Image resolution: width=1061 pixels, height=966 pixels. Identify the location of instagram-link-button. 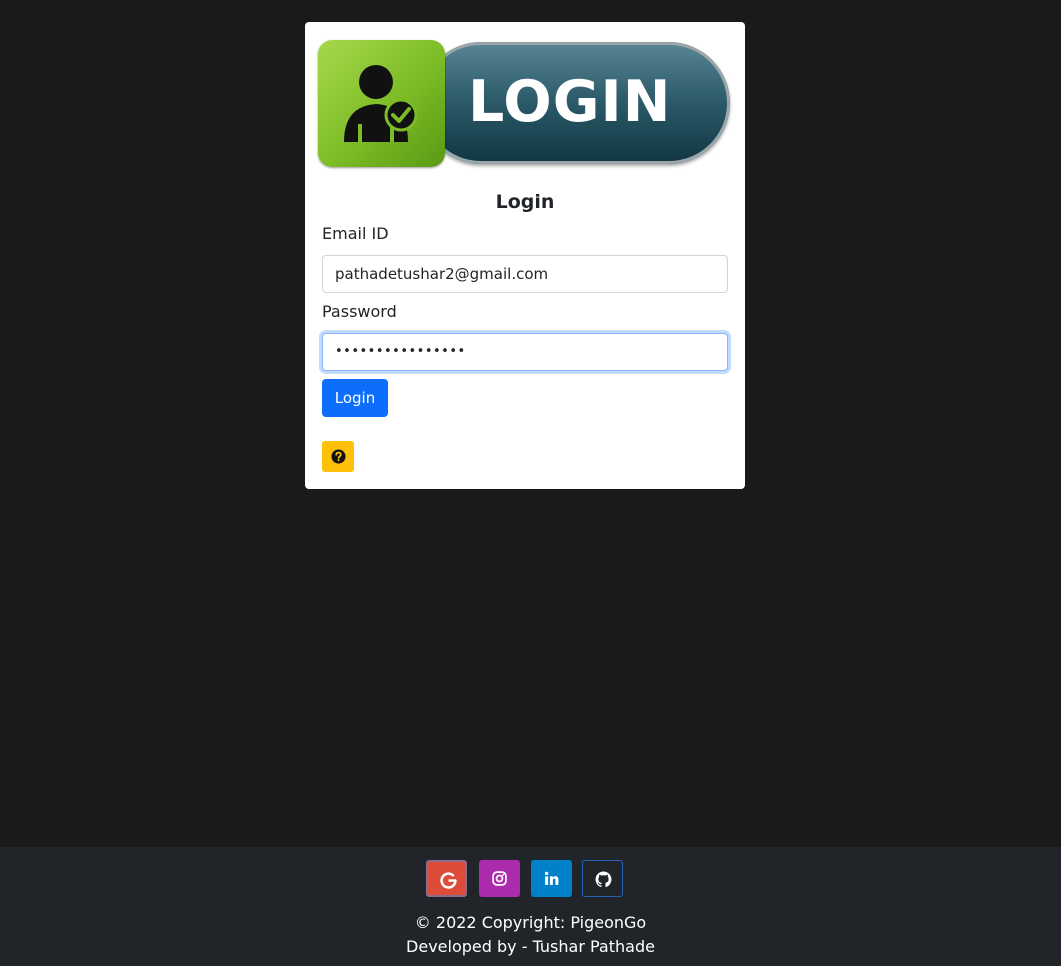
(499, 878).